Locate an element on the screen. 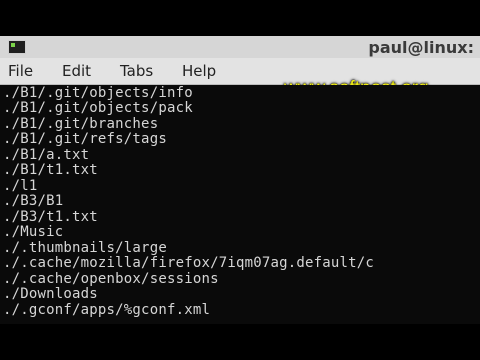 Image resolution: width=480 pixels, height=360 pixels. terminal-line: ./l1 is located at coordinates (20, 186).